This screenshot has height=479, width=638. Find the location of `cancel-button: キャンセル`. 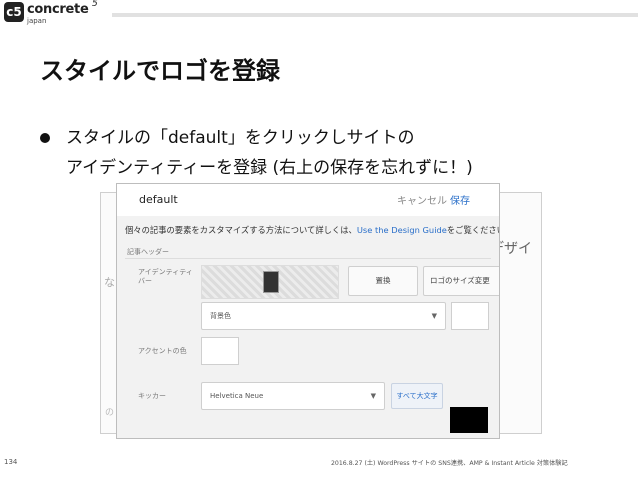

cancel-button: キャンセル is located at coordinates (422, 199).